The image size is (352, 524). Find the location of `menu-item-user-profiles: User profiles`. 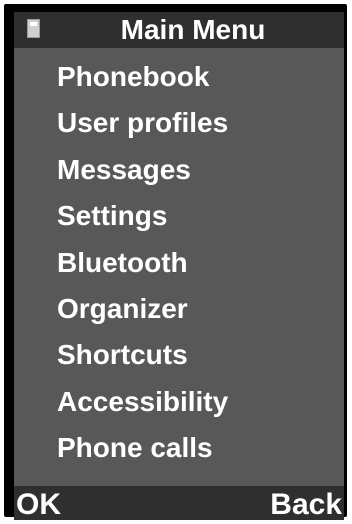

menu-item-user-profiles: User profiles is located at coordinates (142, 123).